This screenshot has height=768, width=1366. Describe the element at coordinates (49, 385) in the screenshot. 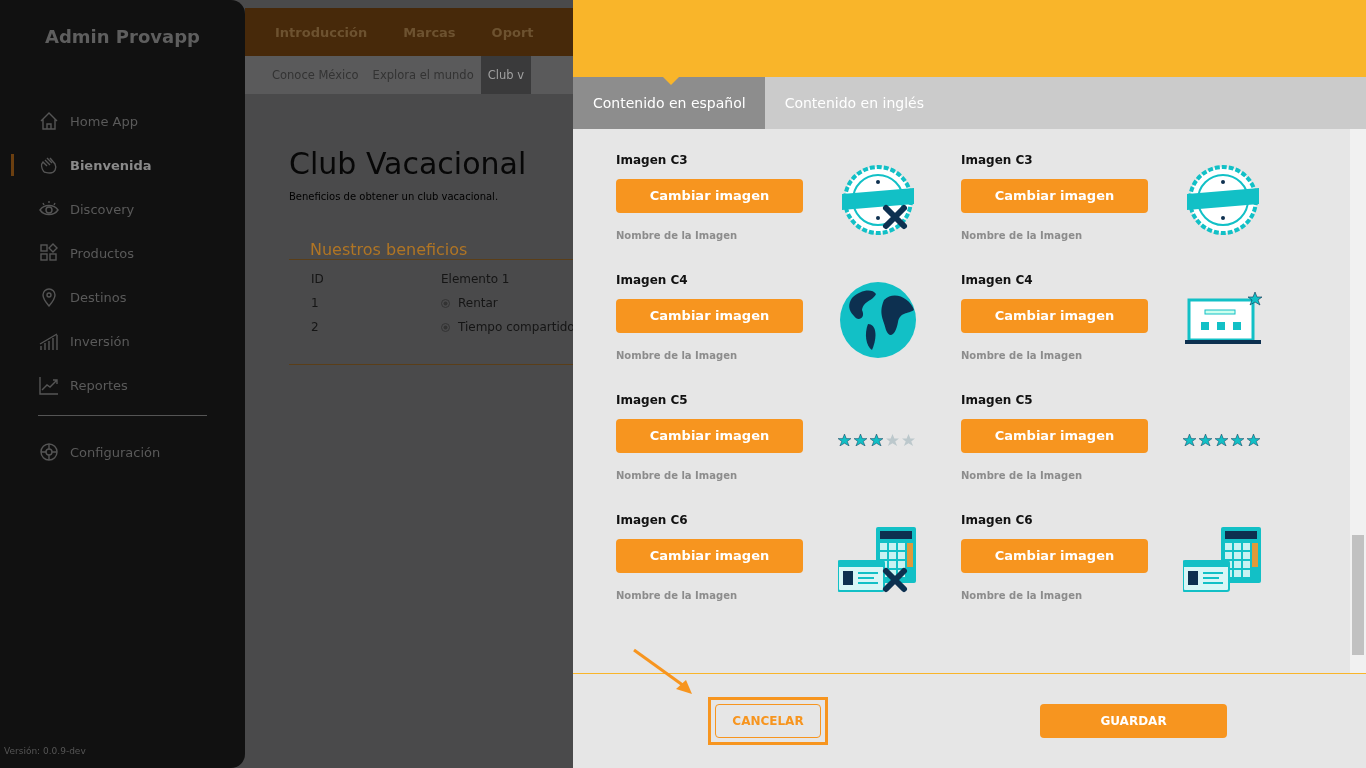

I see `trend-icon` at that location.